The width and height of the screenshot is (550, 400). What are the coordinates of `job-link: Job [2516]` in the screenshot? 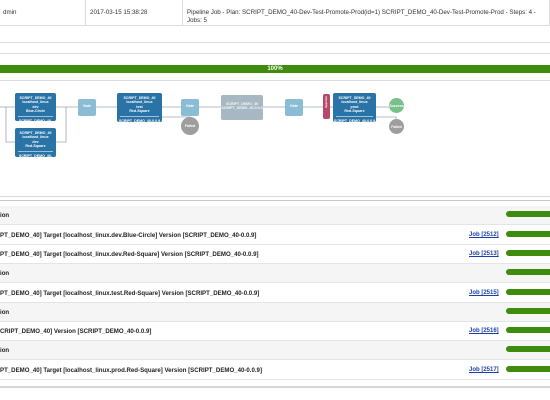 It's located at (484, 331).